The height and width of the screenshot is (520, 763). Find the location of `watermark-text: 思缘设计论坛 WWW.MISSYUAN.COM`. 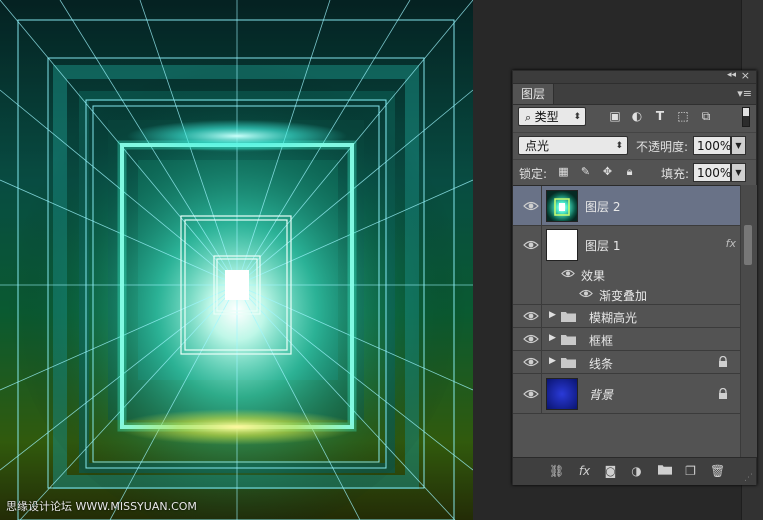

watermark-text: 思缘设计论坛 WWW.MISSYUAN.COM is located at coordinates (101, 506).